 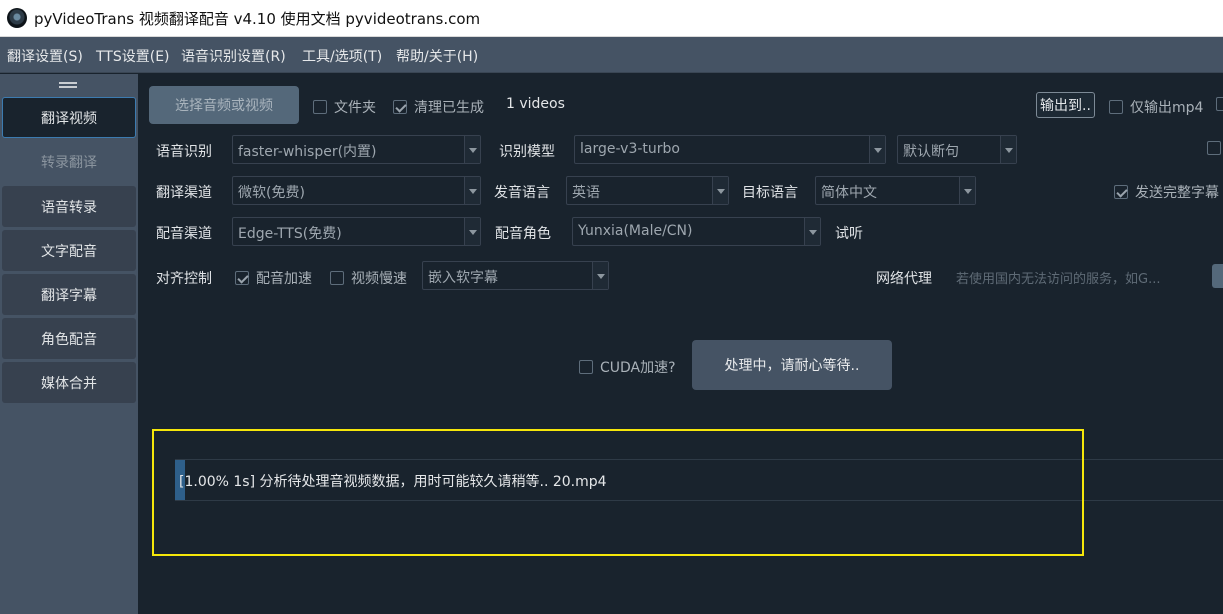 I want to click on translate-channel-value: 微软(免费), so click(x=271, y=193).